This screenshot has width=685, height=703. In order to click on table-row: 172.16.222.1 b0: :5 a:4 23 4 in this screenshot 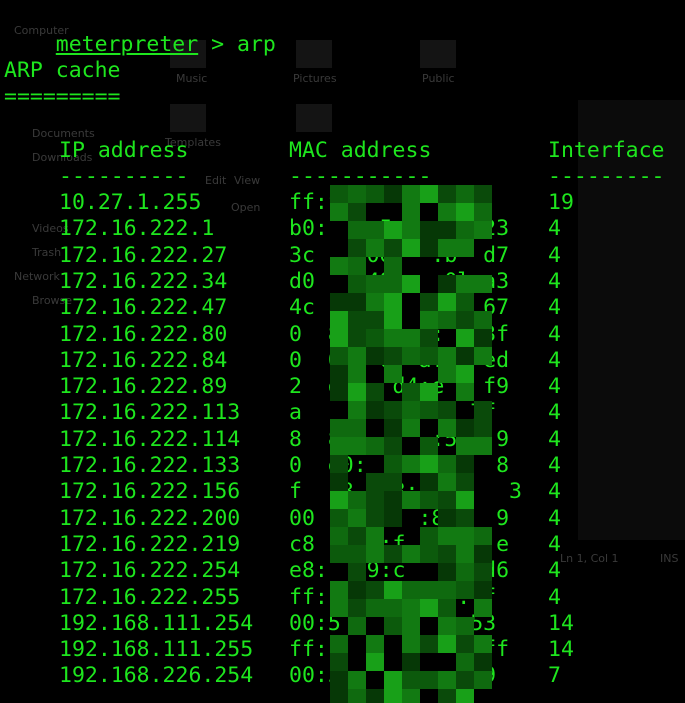, I will do `click(342, 229)`.